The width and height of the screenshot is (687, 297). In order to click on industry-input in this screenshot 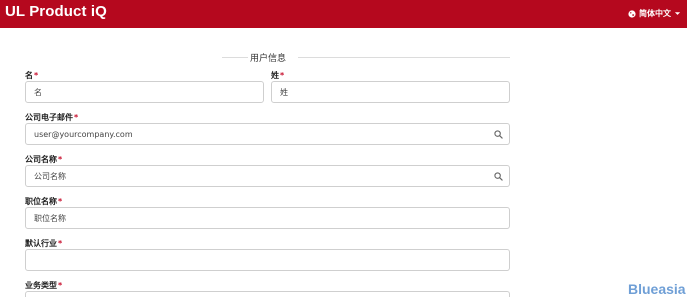, I will do `click(267, 260)`.